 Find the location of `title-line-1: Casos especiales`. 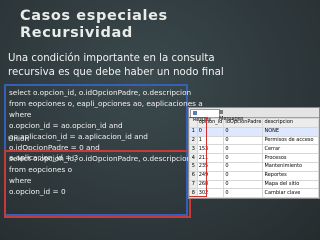

title-line-1: Casos especiales is located at coordinates (94, 16).